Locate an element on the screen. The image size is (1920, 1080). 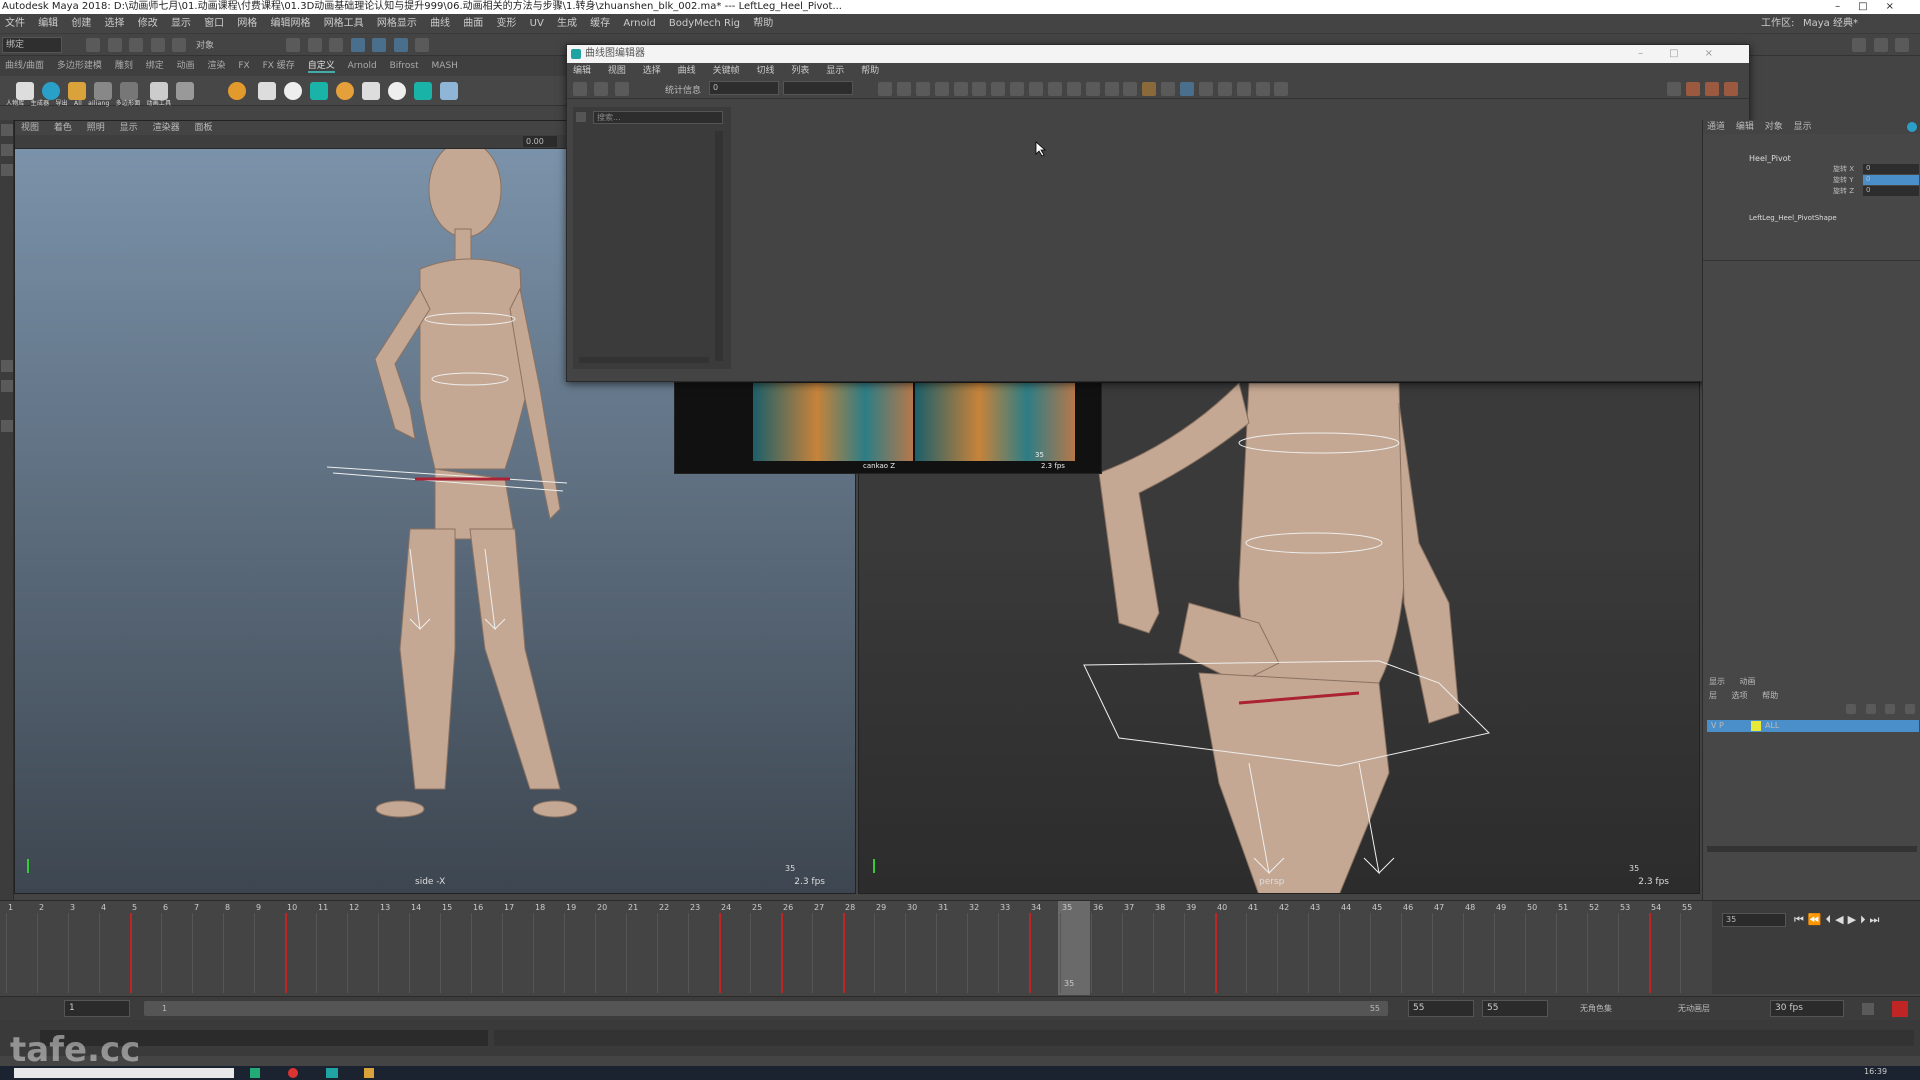
settings-icon is located at coordinates (1731, 89).